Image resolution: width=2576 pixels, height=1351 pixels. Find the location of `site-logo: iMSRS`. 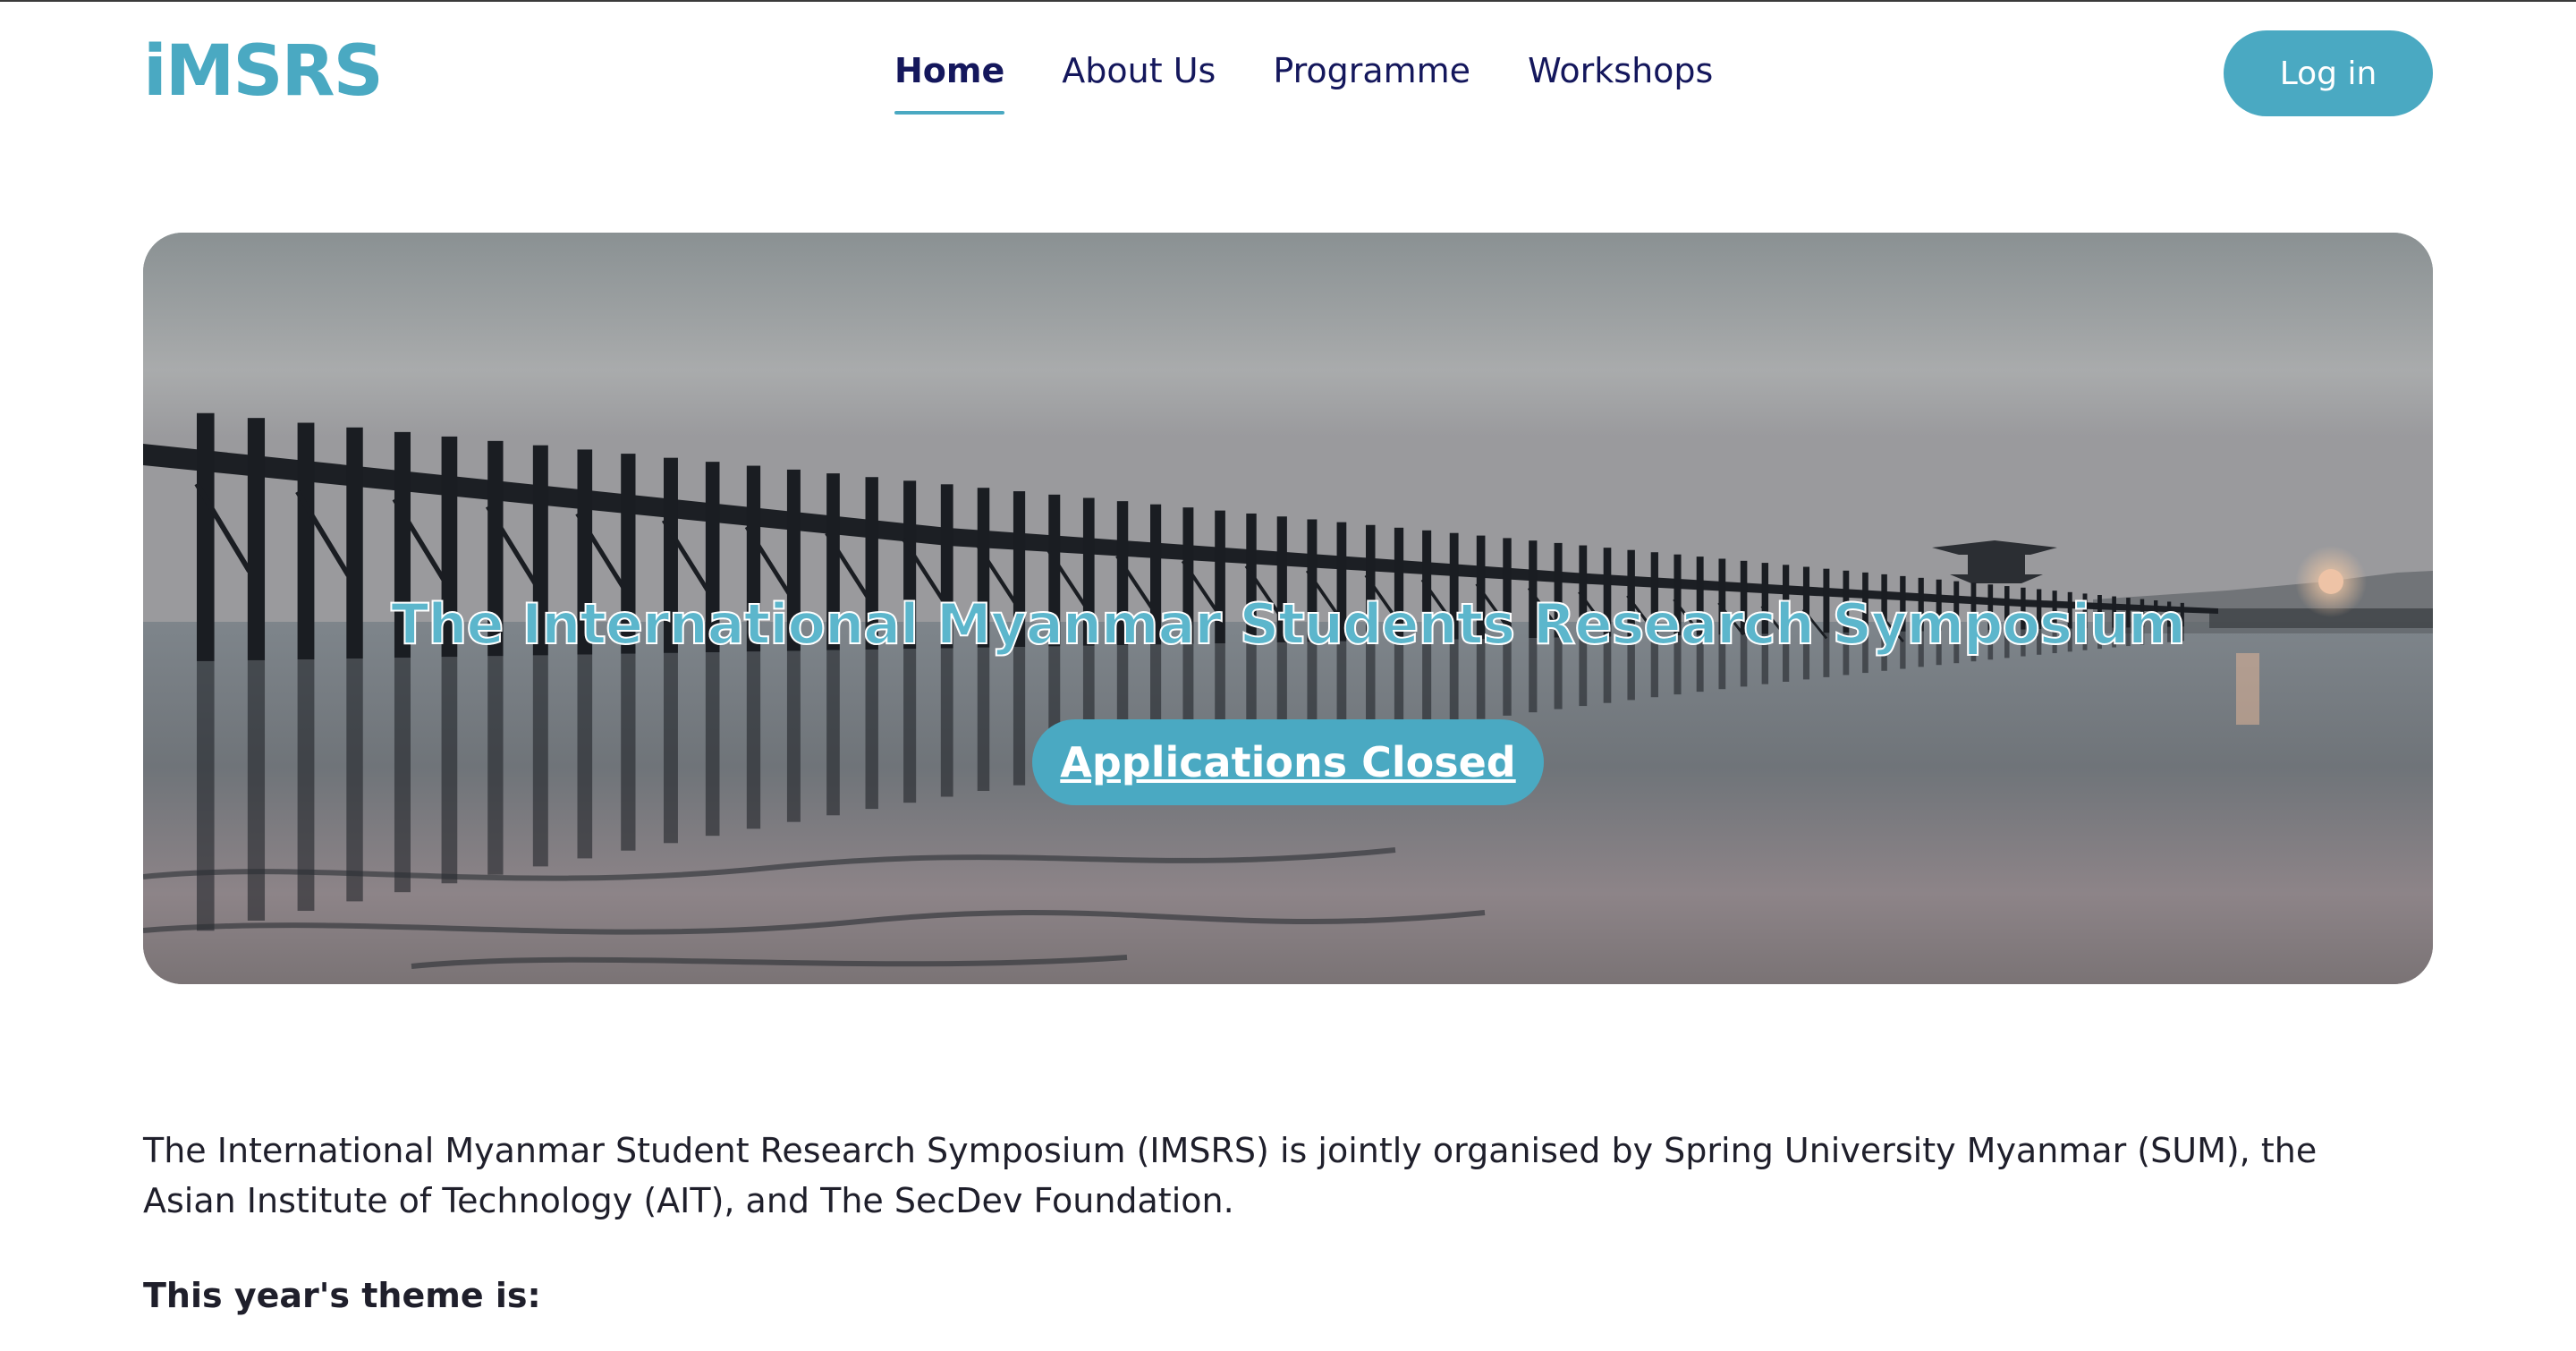

site-logo: iMSRS is located at coordinates (263, 72).